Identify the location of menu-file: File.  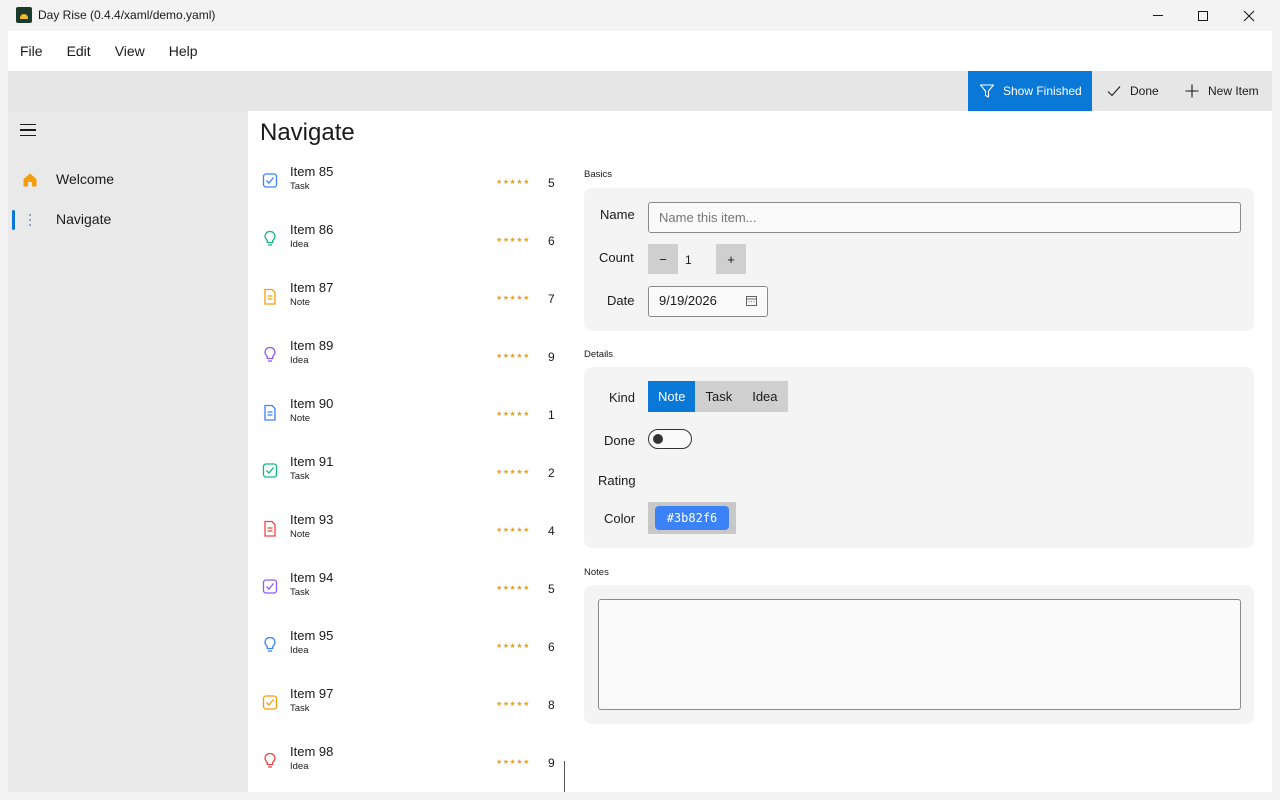
(31, 51).